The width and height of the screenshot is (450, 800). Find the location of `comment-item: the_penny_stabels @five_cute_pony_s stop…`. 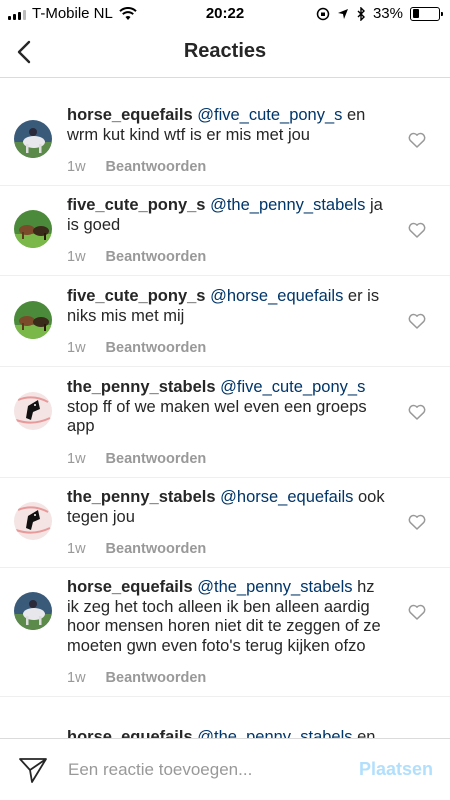

comment-item: the_penny_stabels @five_cute_pony_s stop… is located at coordinates (225, 424).